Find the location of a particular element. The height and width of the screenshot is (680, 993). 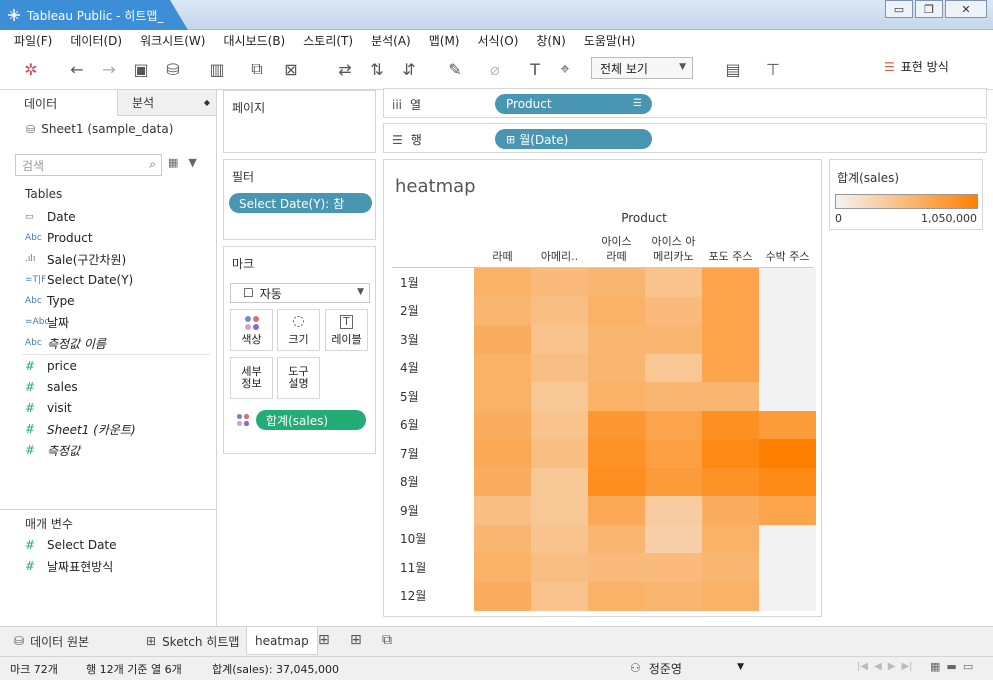

clear-sheet-icon: ⊠ is located at coordinates (291, 69).